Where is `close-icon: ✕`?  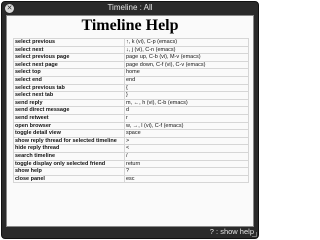
close-icon: ✕ is located at coordinates (9, 8).